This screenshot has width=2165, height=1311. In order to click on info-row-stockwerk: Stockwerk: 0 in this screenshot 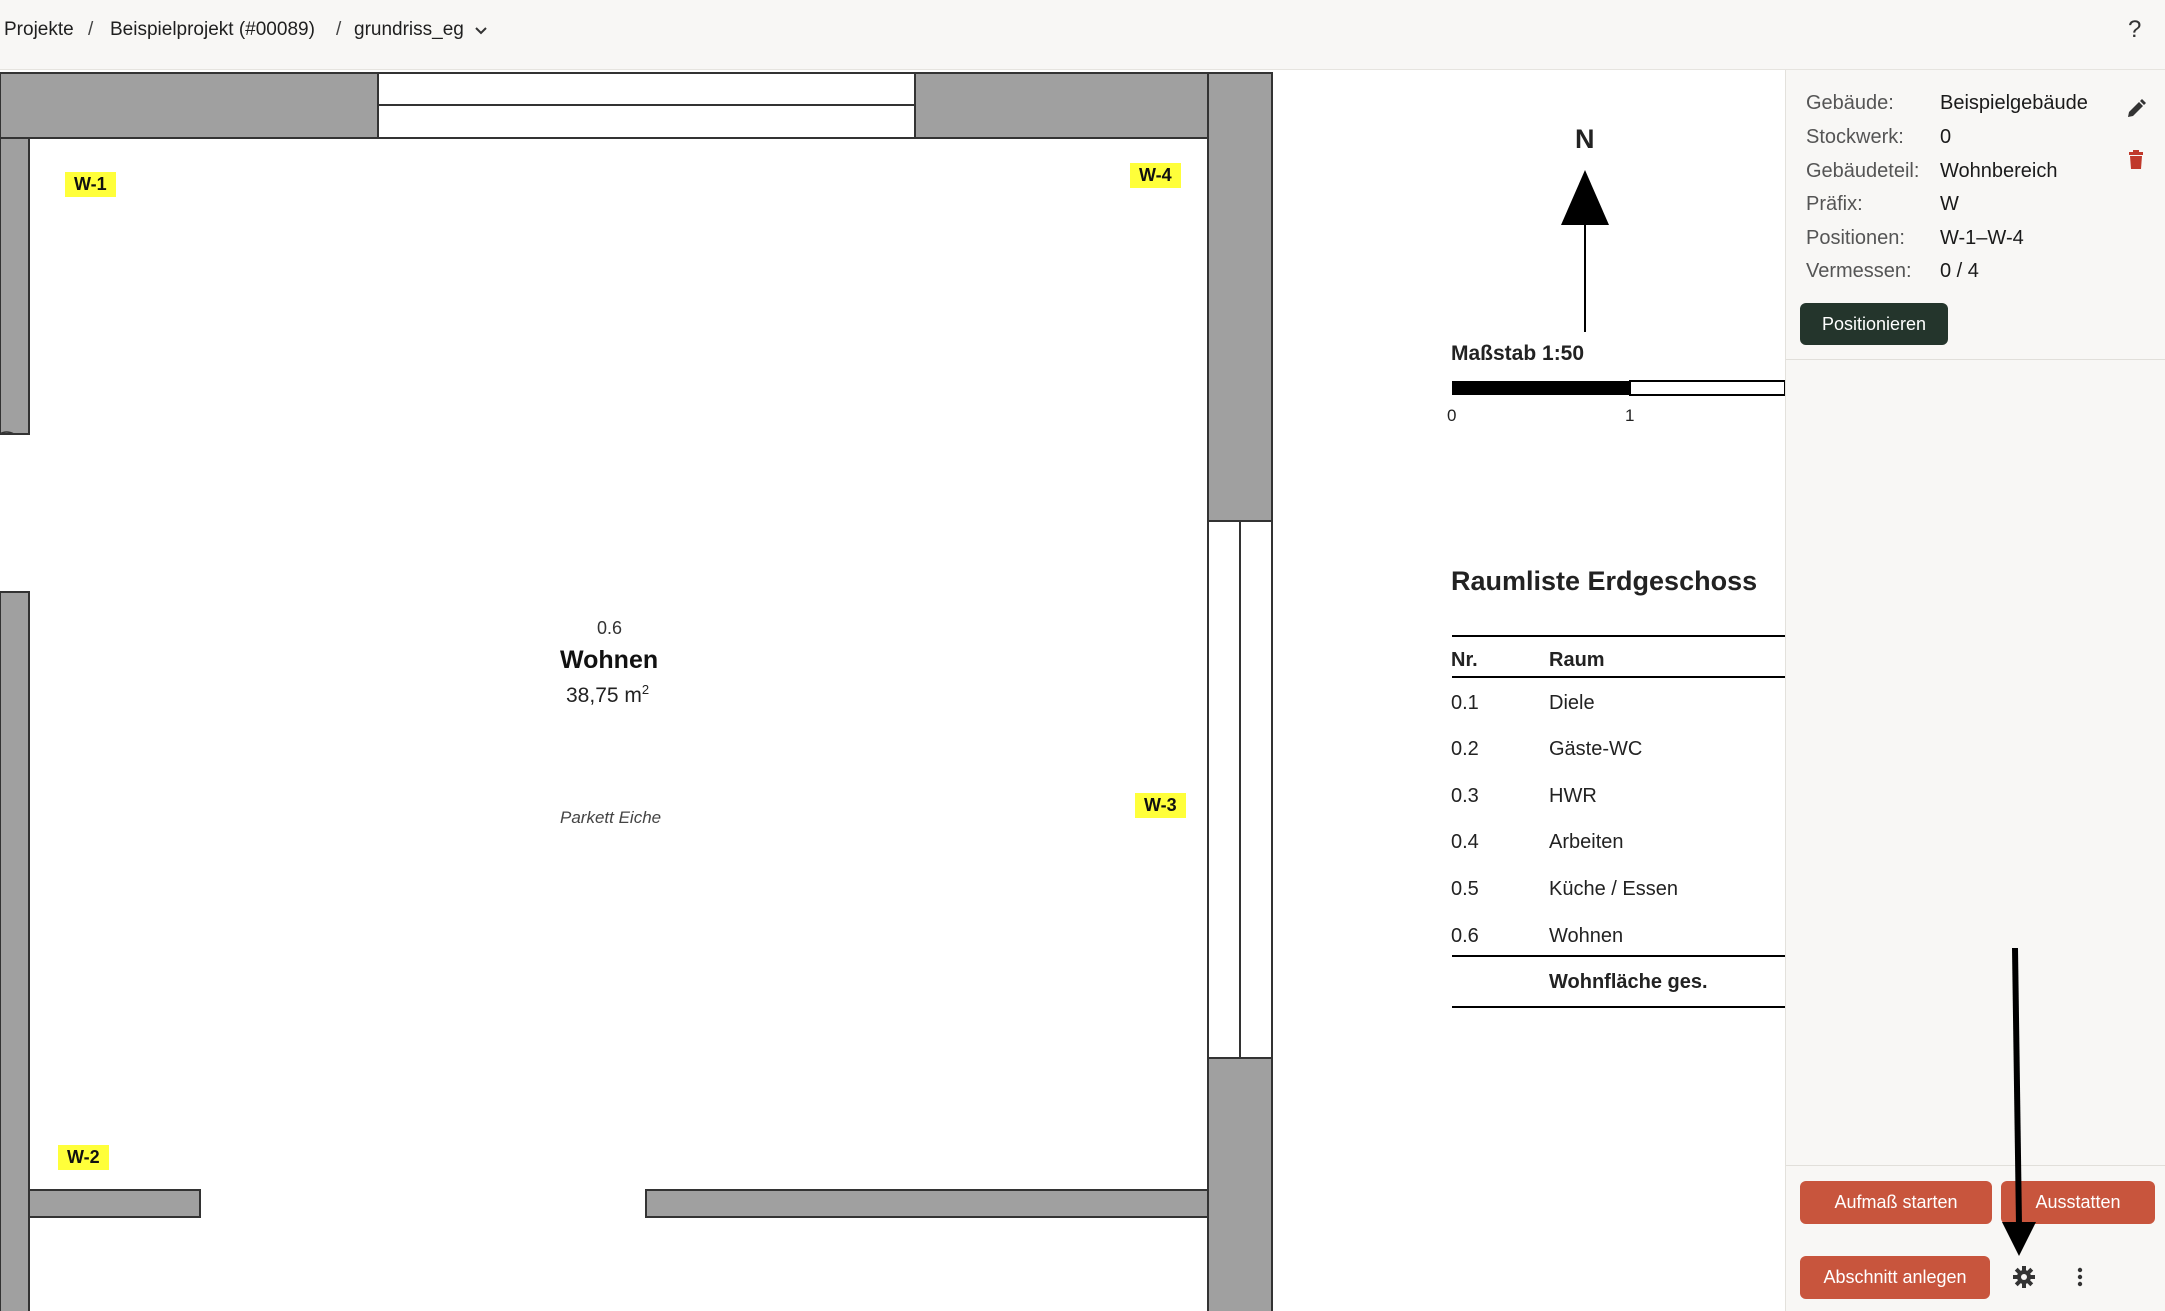, I will do `click(1878, 137)`.